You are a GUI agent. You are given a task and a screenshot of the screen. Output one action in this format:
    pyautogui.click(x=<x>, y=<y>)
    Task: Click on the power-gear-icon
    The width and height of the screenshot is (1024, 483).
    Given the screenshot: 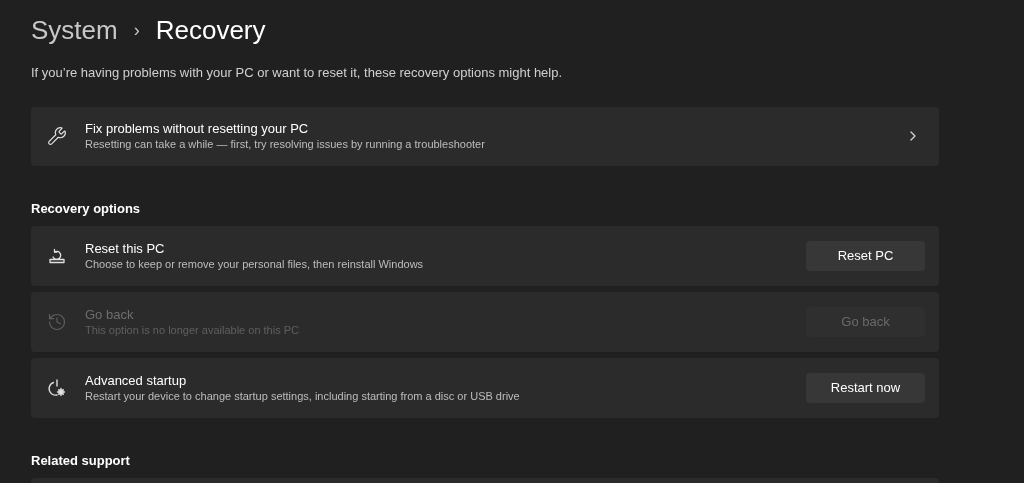 What is the action you would take?
    pyautogui.click(x=57, y=388)
    